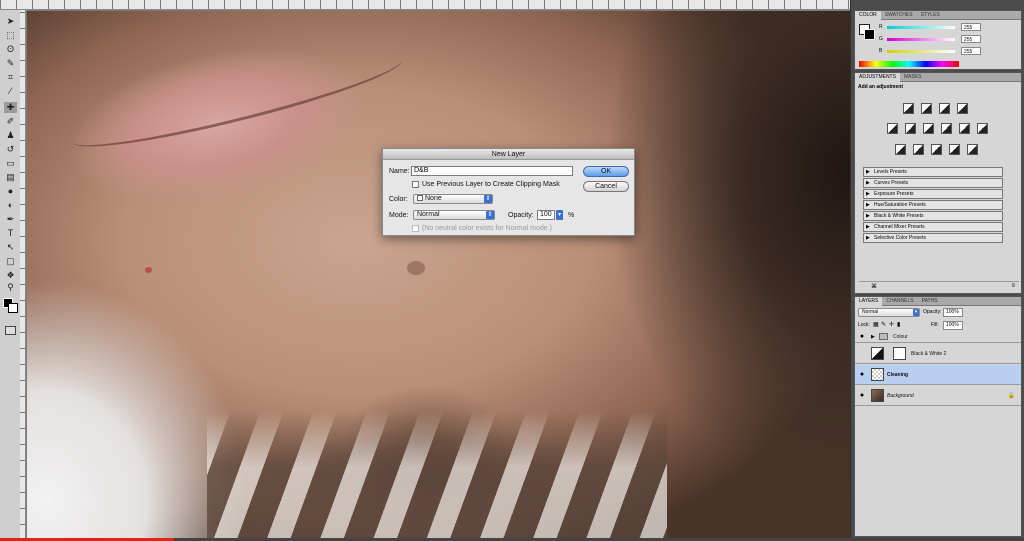  What do you see at coordinates (891, 324) in the screenshot?
I see `lock-position-icon: ✛` at bounding box center [891, 324].